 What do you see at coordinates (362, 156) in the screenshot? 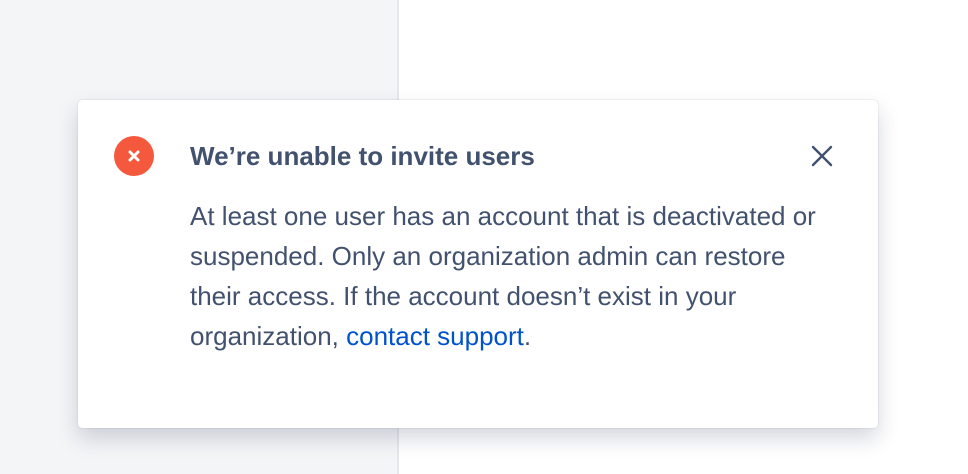
I see `flag-title: We’re unable to invite users` at bounding box center [362, 156].